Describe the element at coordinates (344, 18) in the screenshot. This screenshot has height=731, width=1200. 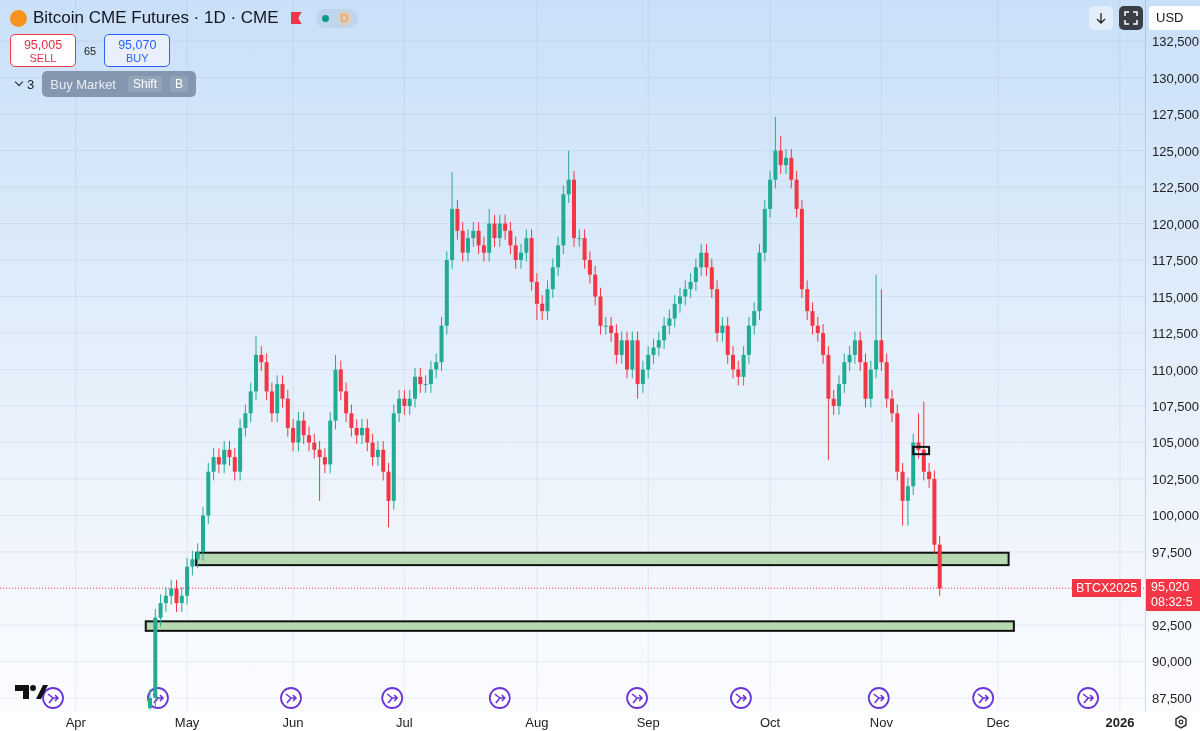
I see `delay-badge: D` at that location.